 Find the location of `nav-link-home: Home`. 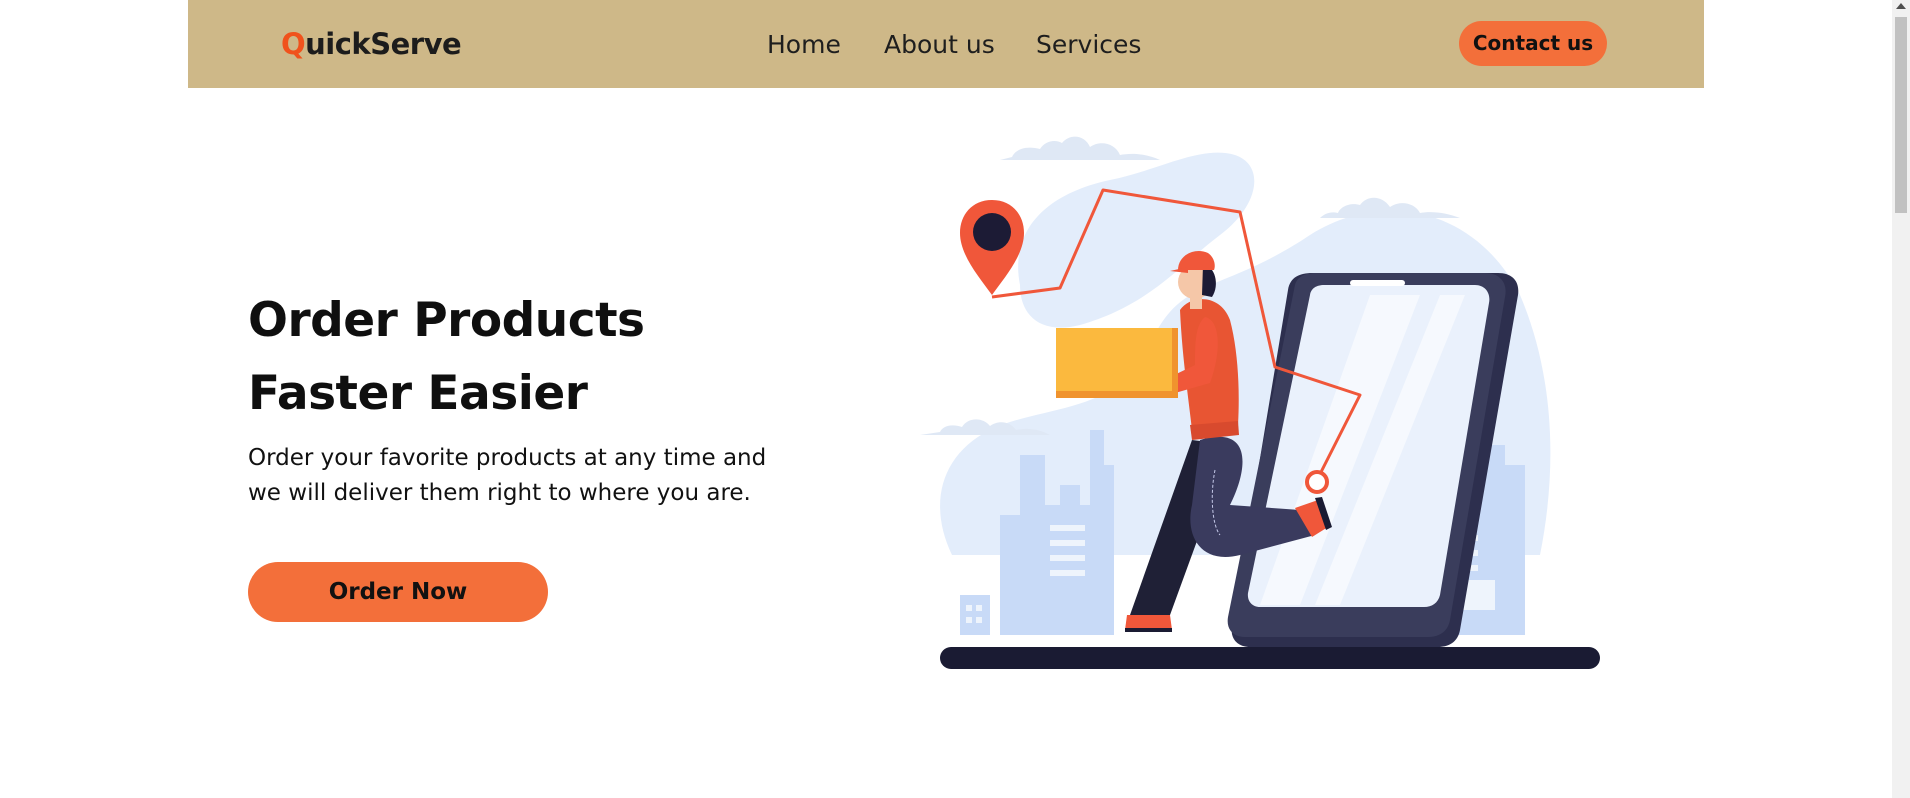

nav-link-home: Home is located at coordinates (804, 44).